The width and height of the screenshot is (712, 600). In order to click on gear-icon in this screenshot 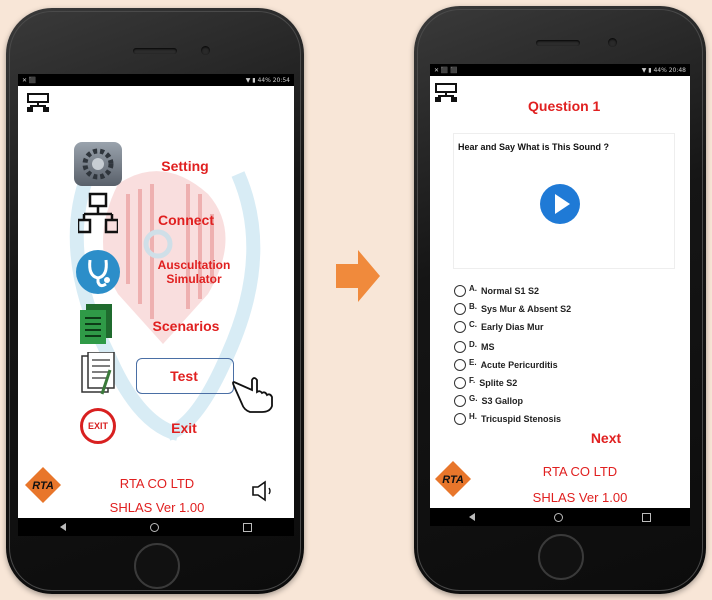, I will do `click(98, 164)`.